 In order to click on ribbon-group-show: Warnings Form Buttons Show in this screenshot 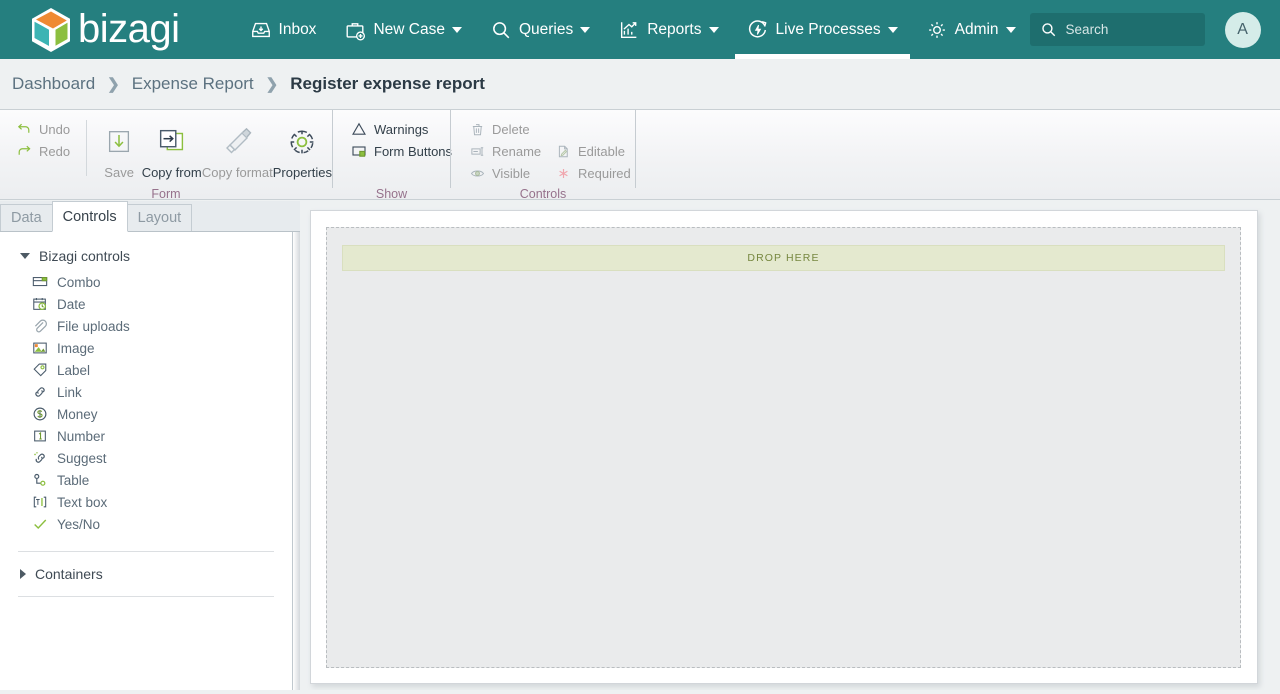, I will do `click(392, 155)`.